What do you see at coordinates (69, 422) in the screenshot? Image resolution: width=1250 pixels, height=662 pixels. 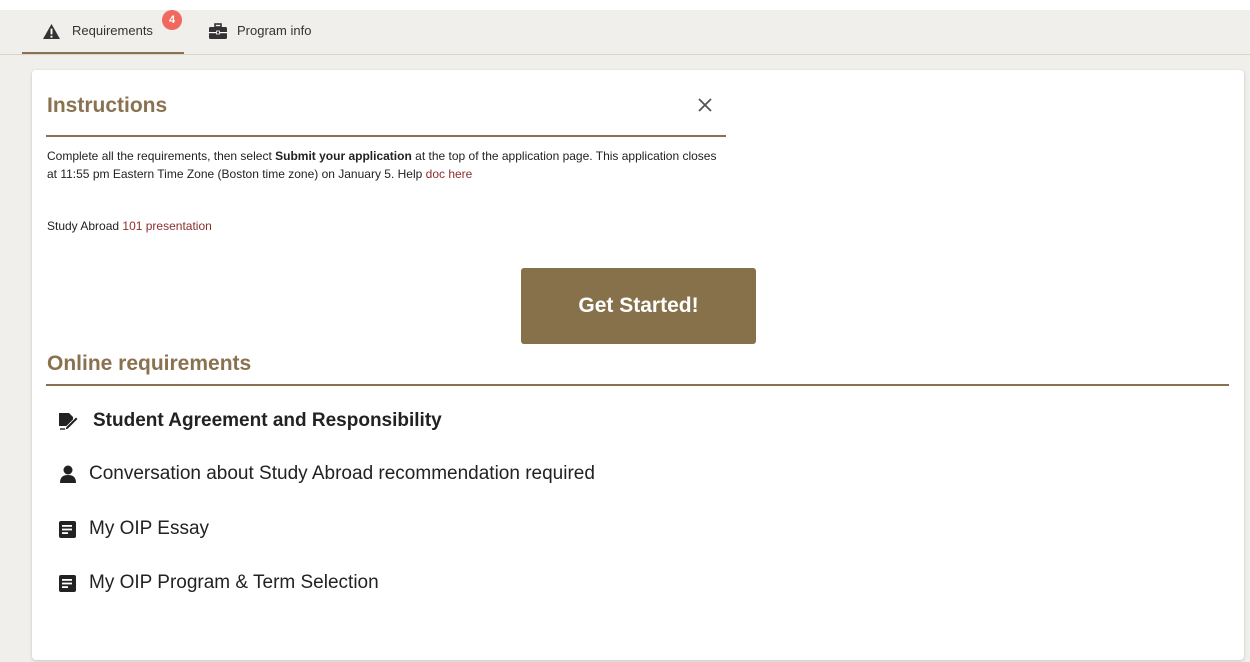 I see `signature-icon` at bounding box center [69, 422].